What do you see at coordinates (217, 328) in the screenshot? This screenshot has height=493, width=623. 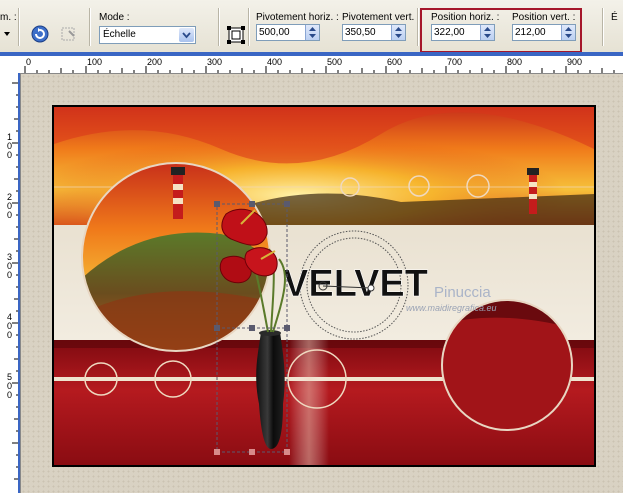 I see `handle-middle-left` at bounding box center [217, 328].